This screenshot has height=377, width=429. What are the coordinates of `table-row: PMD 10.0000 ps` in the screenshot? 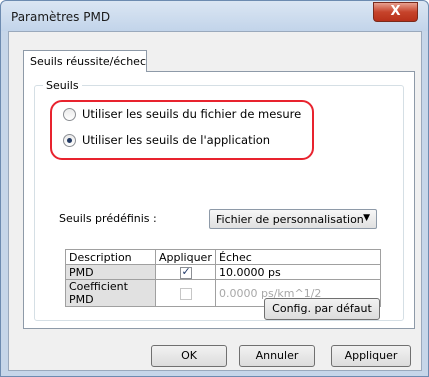 It's located at (223, 272).